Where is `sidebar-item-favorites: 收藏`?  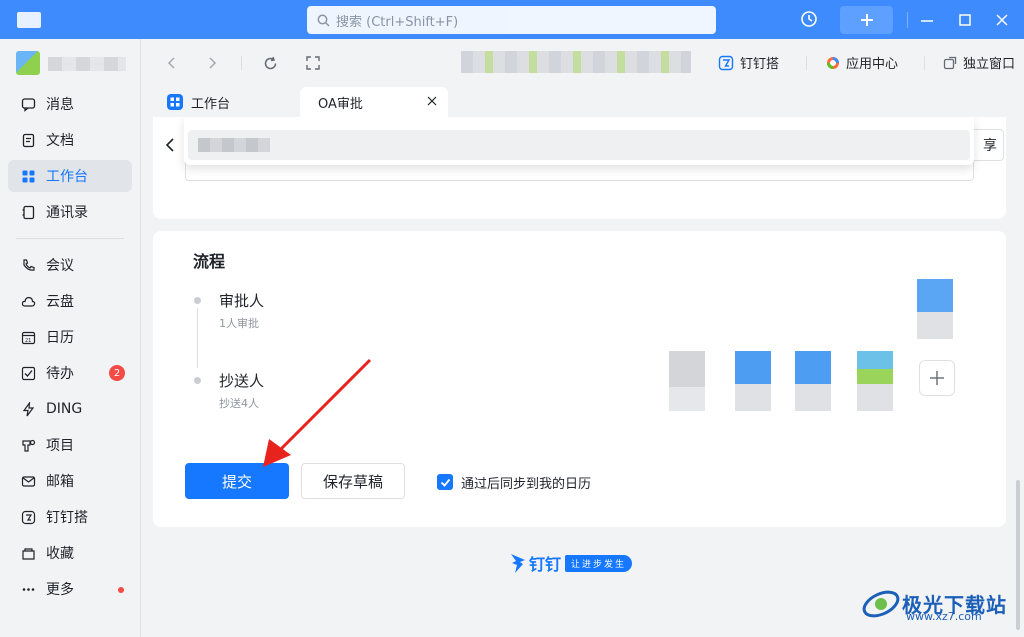 sidebar-item-favorites: 收藏 is located at coordinates (70, 553).